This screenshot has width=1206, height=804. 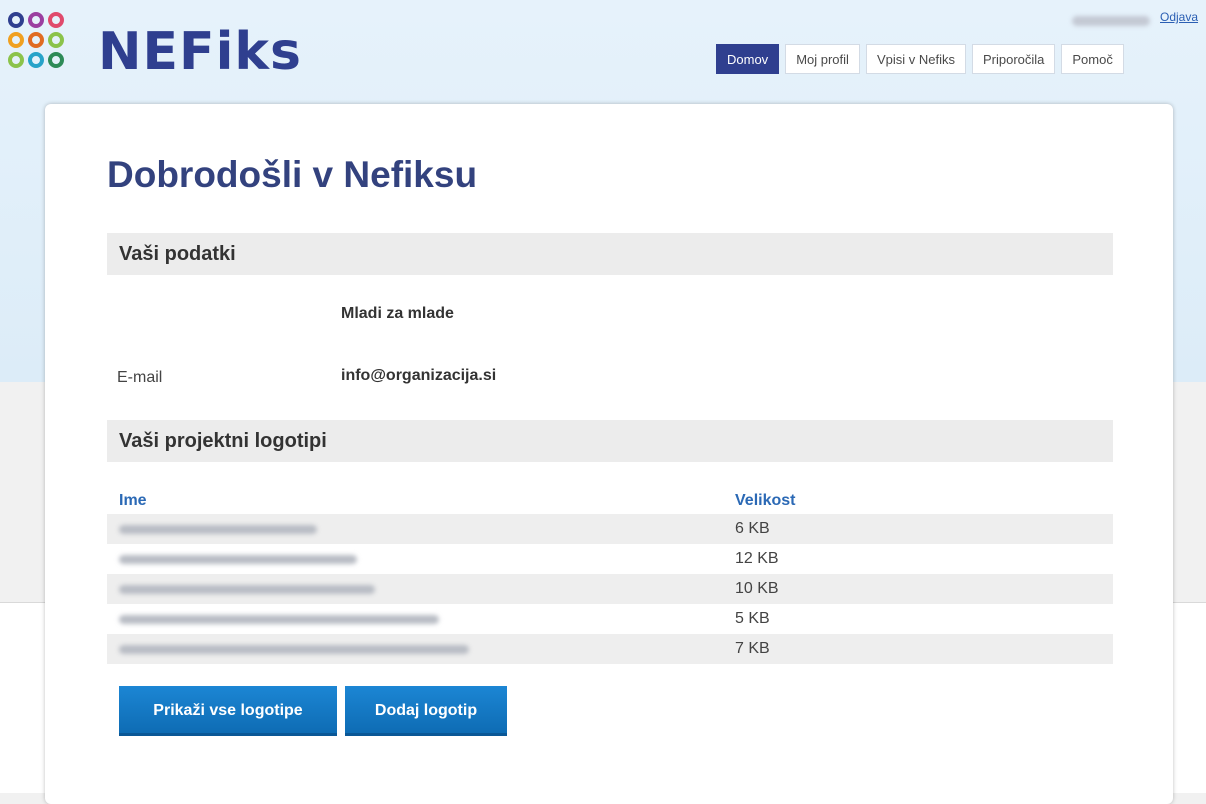 What do you see at coordinates (610, 559) in the screenshot?
I see `table-row: 12 KB` at bounding box center [610, 559].